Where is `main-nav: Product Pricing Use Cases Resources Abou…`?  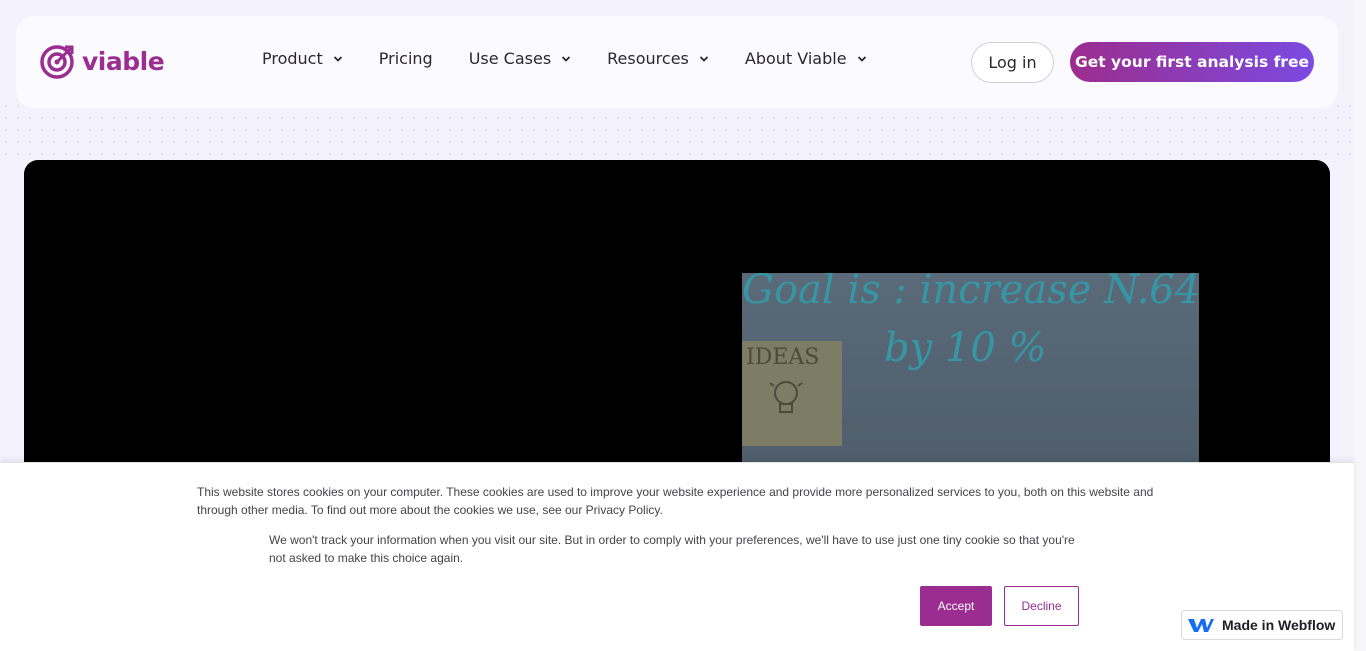 main-nav: Product Pricing Use Cases Resources Abou… is located at coordinates (582, 58).